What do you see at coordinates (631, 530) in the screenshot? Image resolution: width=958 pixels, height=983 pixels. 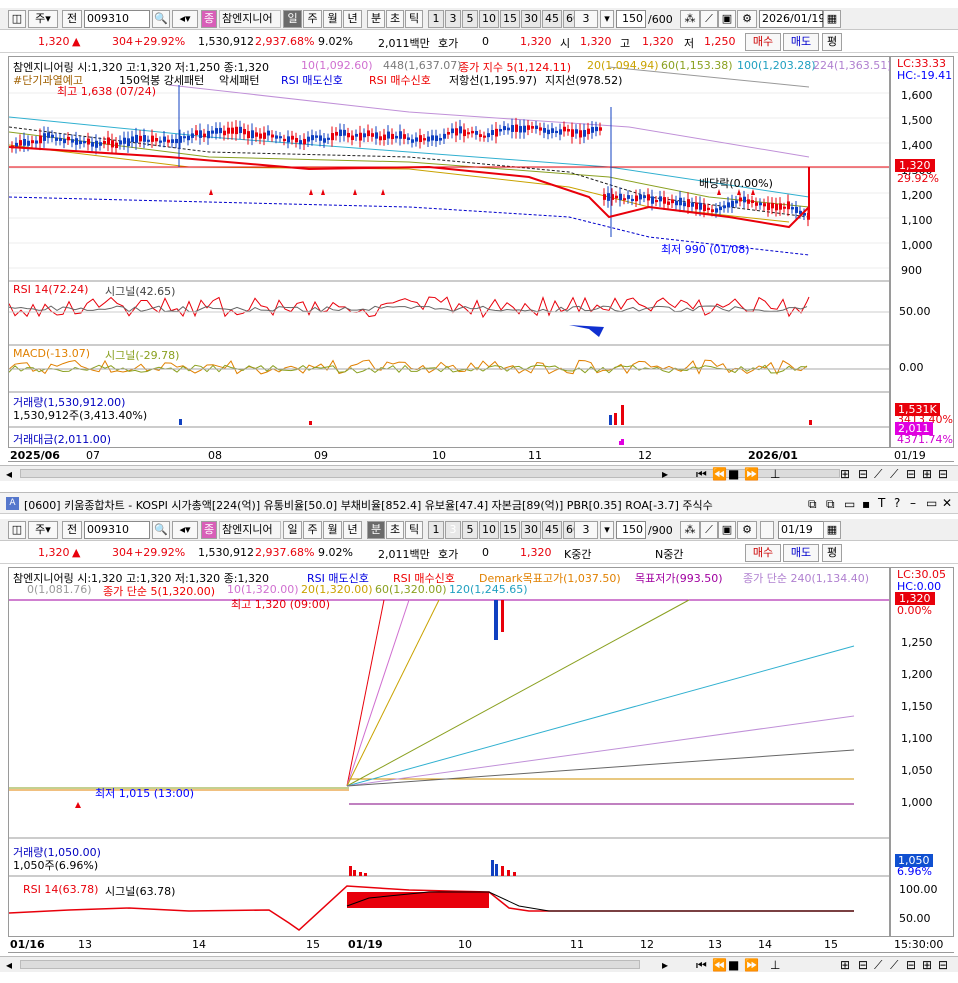 I see `view-count-input-2: 150` at bounding box center [631, 530].